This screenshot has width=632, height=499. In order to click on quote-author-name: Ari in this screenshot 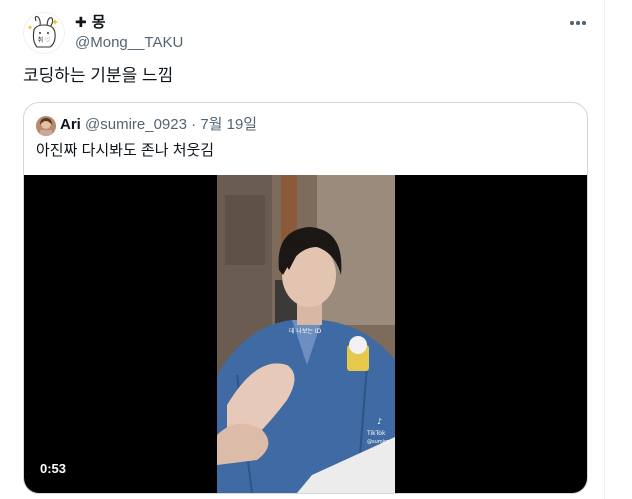, I will do `click(70, 124)`.